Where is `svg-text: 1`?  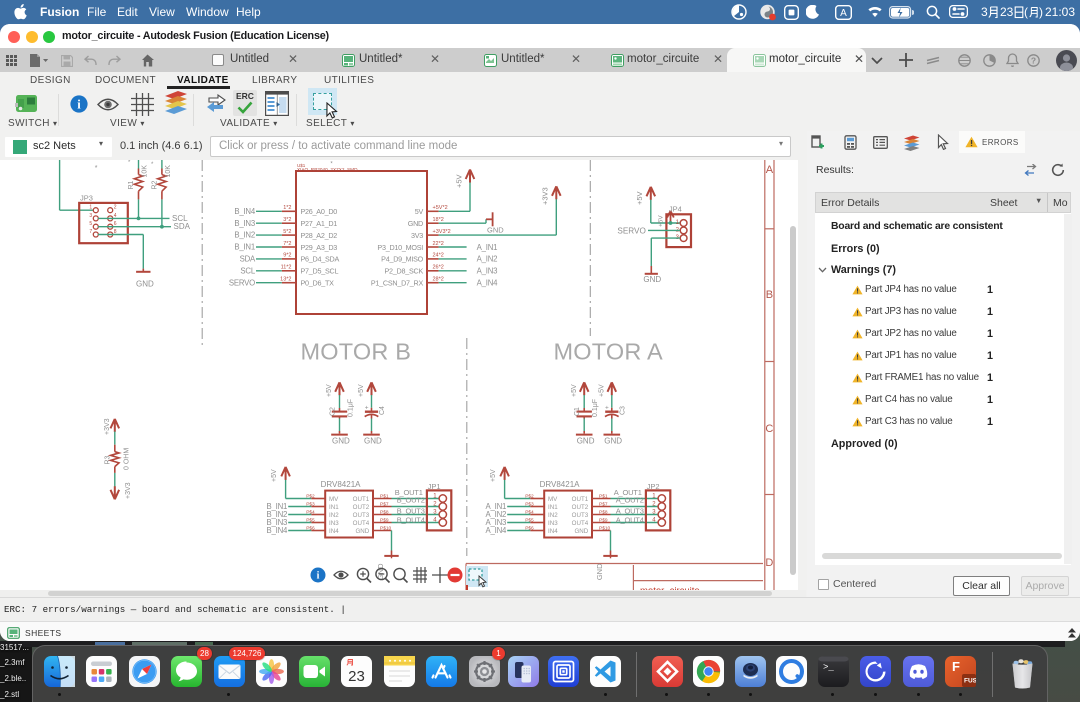 svg-text: 1 is located at coordinates (90, 208).